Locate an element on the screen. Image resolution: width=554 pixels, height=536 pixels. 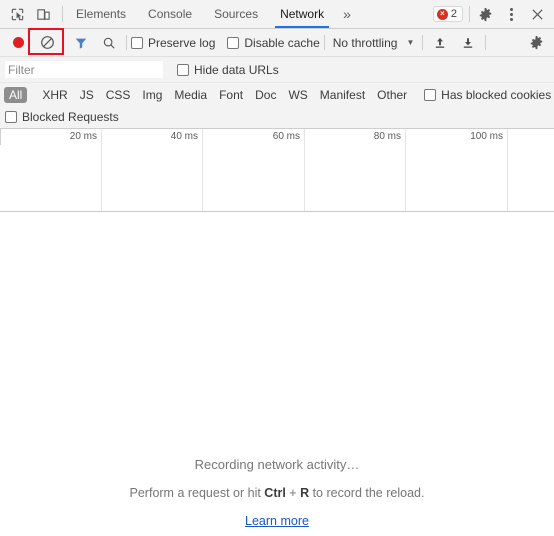
filter-chip-ws: WS is located at coordinates (297, 95).